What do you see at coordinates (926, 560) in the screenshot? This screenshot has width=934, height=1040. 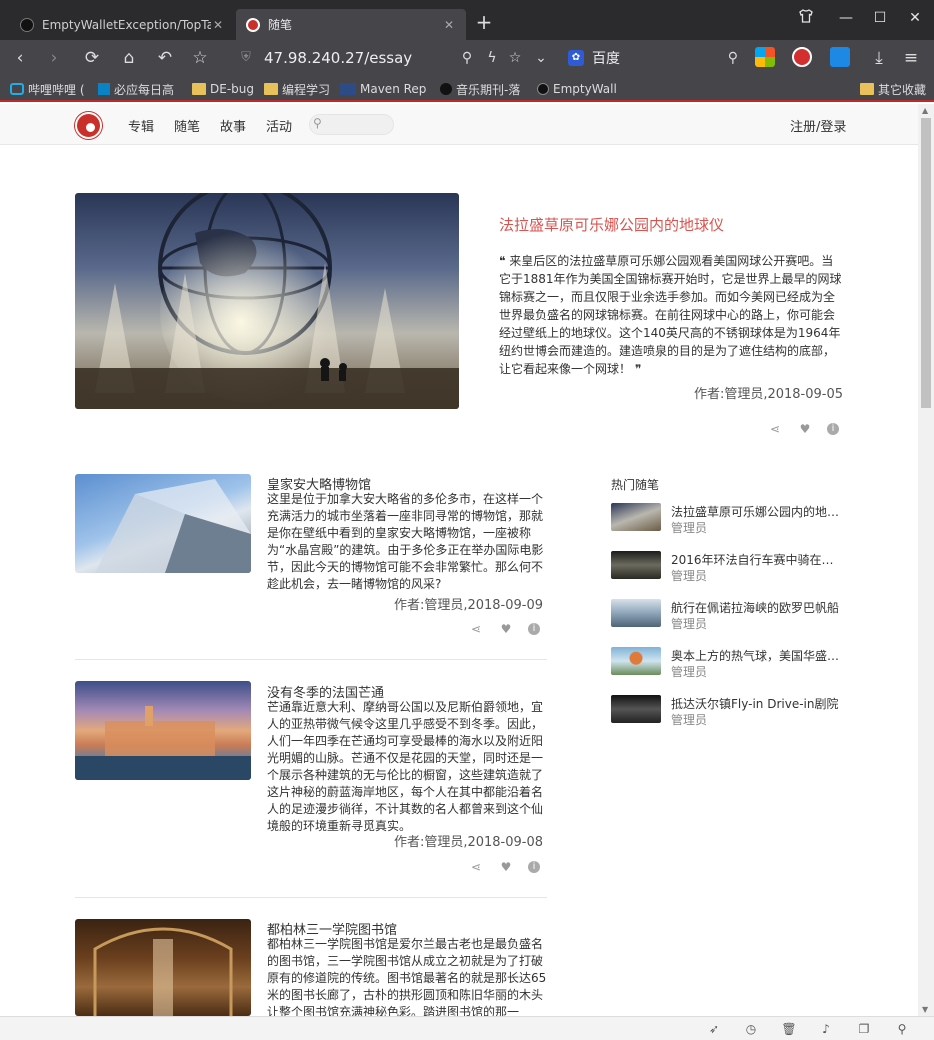 I see `page-scrollbar: ▲ ▼` at bounding box center [926, 560].